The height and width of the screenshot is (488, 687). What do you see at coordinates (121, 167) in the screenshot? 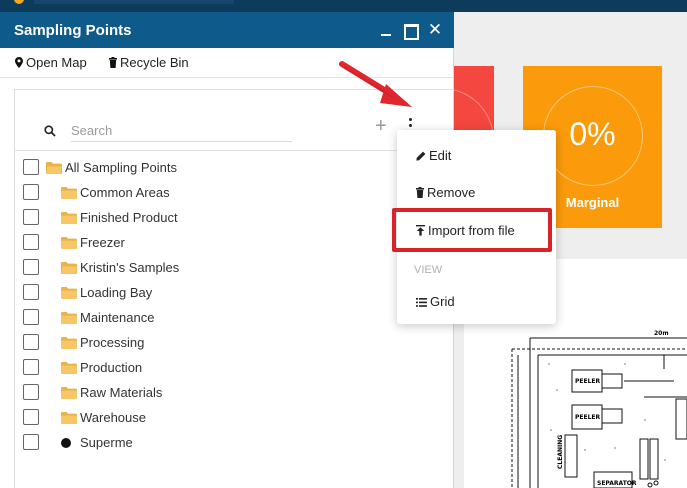
I see `tree-item-label: All Sampling Points` at bounding box center [121, 167].